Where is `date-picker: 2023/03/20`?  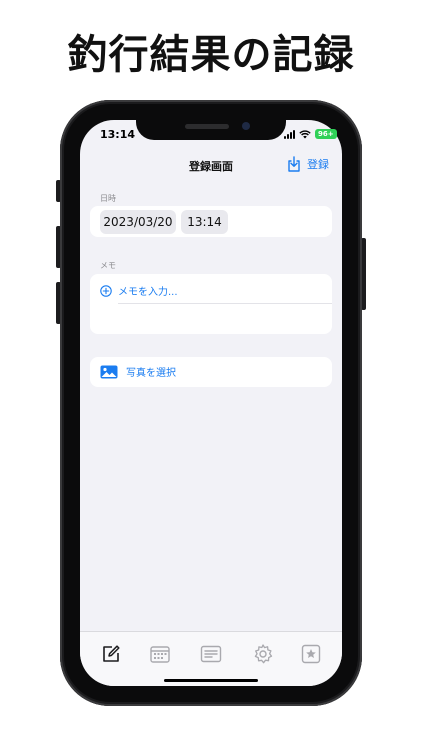 date-picker: 2023/03/20 is located at coordinates (138, 222).